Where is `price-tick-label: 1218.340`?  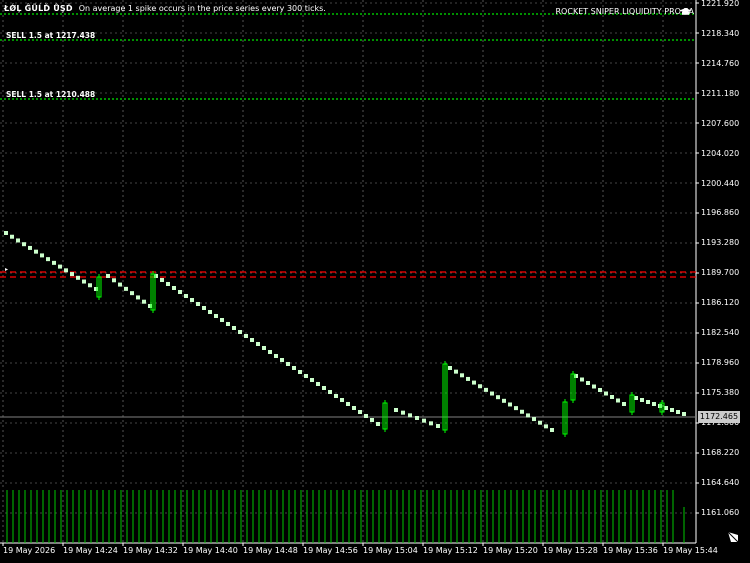 price-tick-label: 1218.340 is located at coordinates (720, 33).